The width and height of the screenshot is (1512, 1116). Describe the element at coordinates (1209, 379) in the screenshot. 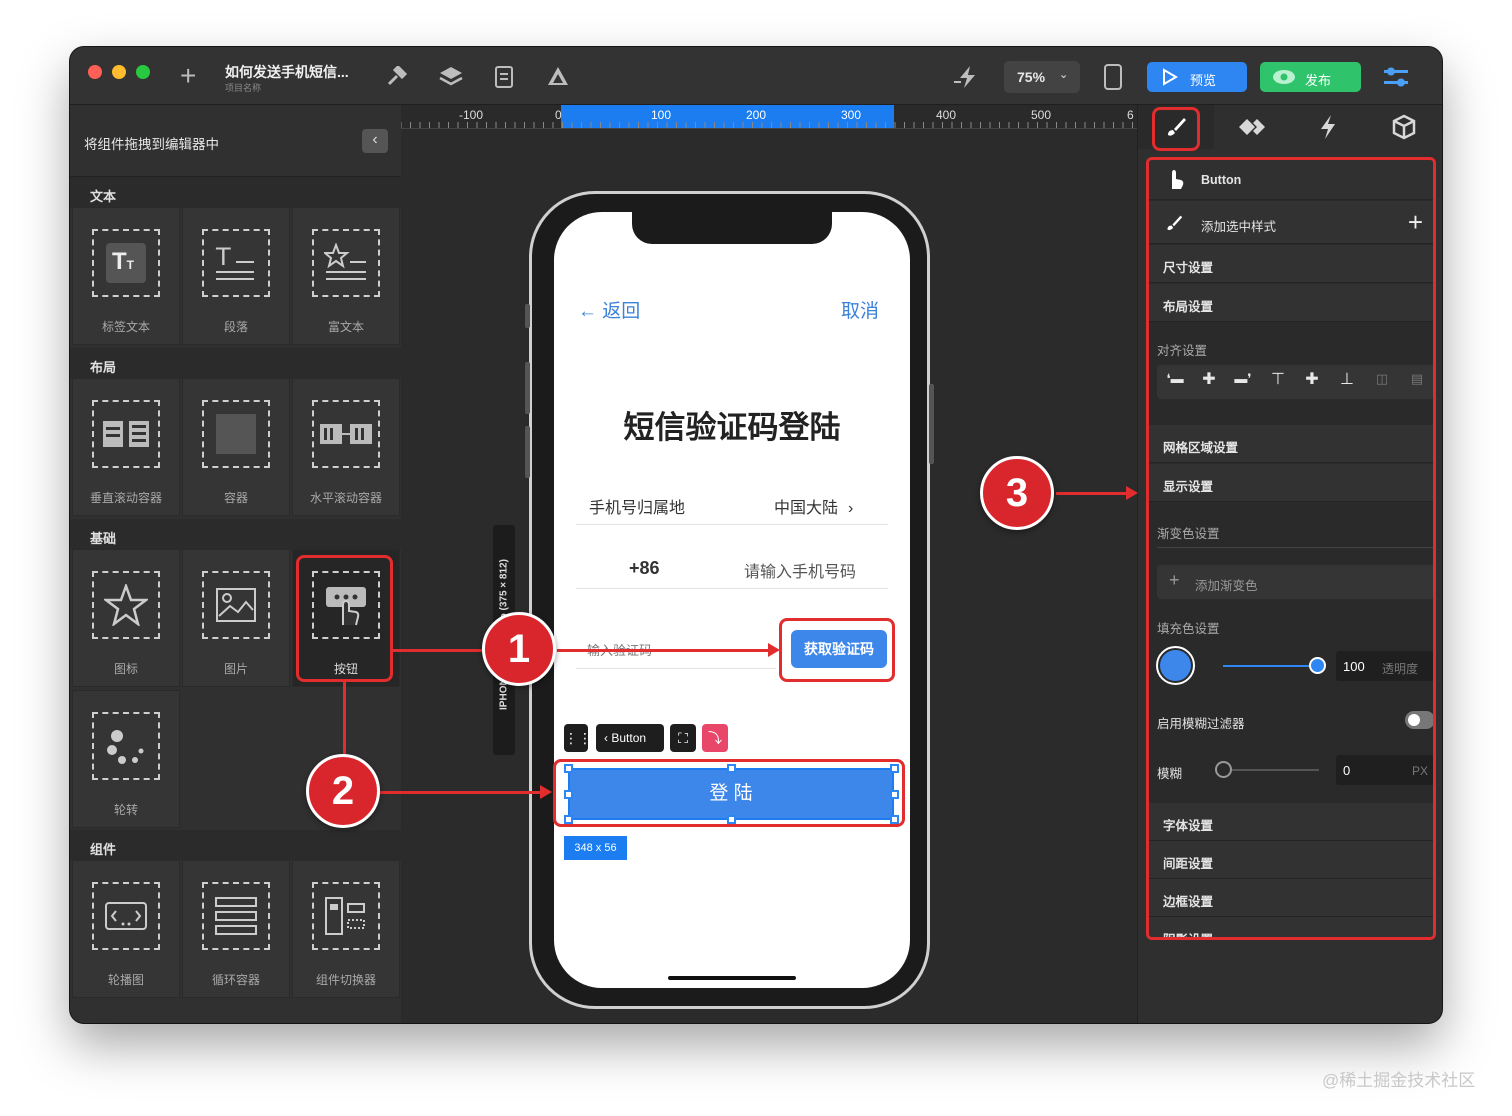

I see `align-center-h-icon: ✚` at that location.